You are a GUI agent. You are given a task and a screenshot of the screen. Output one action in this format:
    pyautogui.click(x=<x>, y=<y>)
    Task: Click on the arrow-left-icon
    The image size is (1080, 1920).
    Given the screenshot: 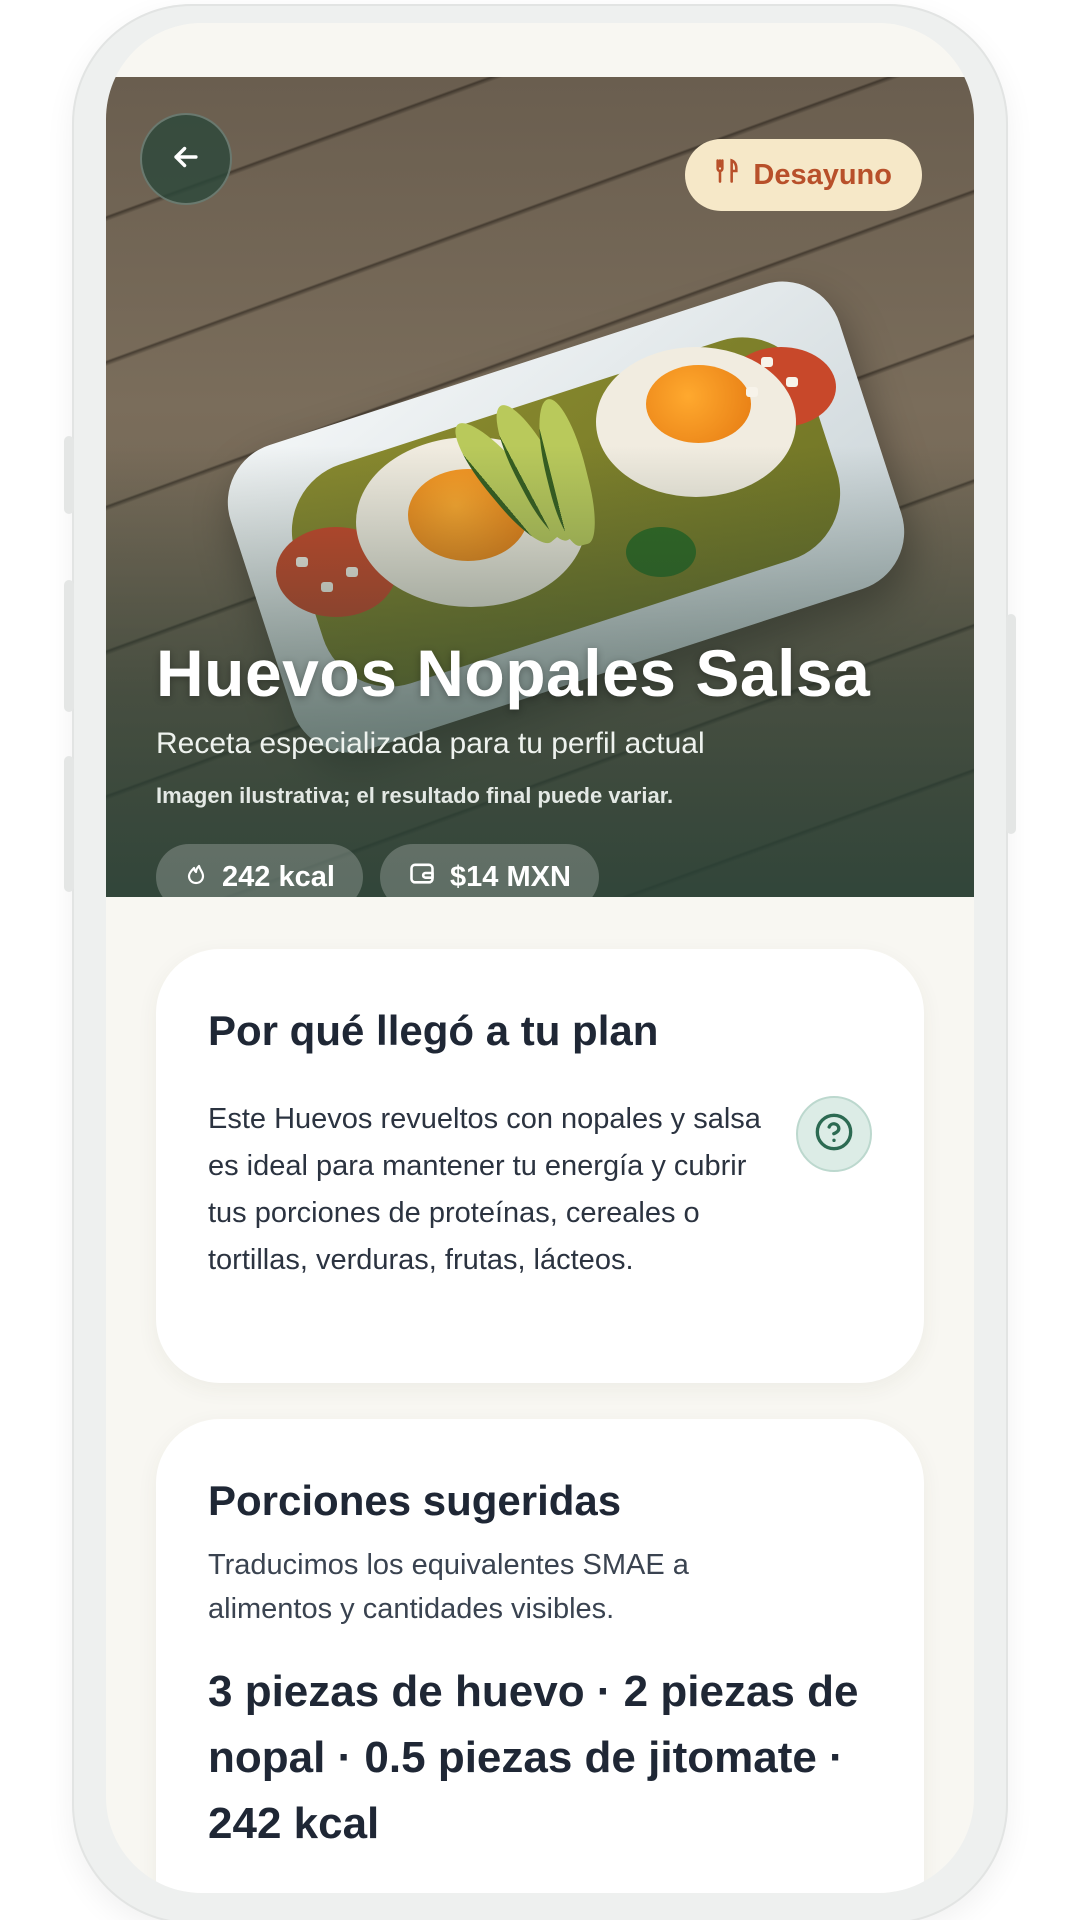 What is the action you would take?
    pyautogui.click(x=186, y=159)
    